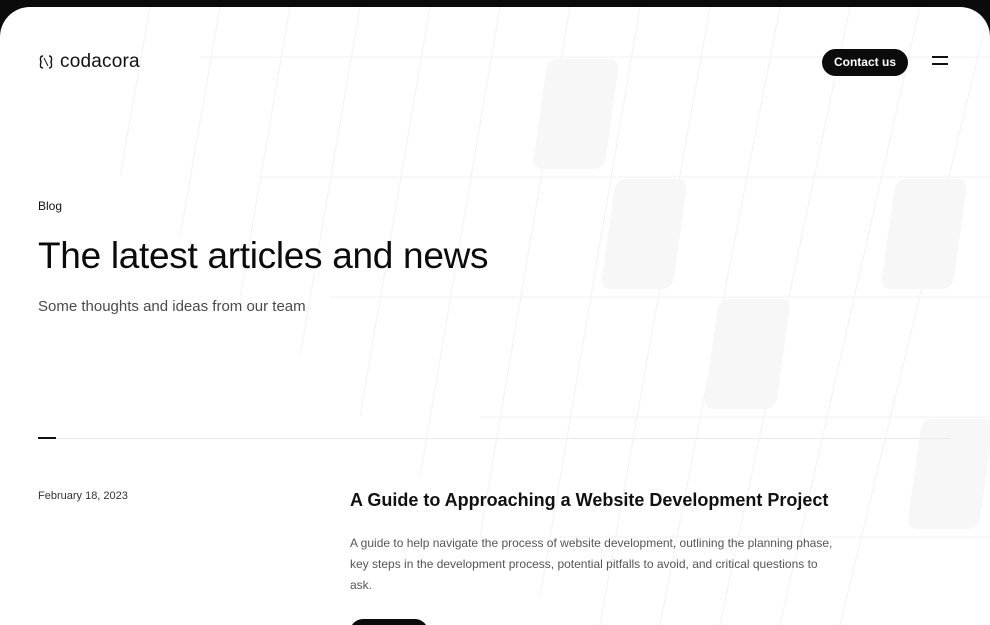 The image size is (990, 625). Describe the element at coordinates (83, 496) in the screenshot. I see `article-date: February 18, 2023` at that location.